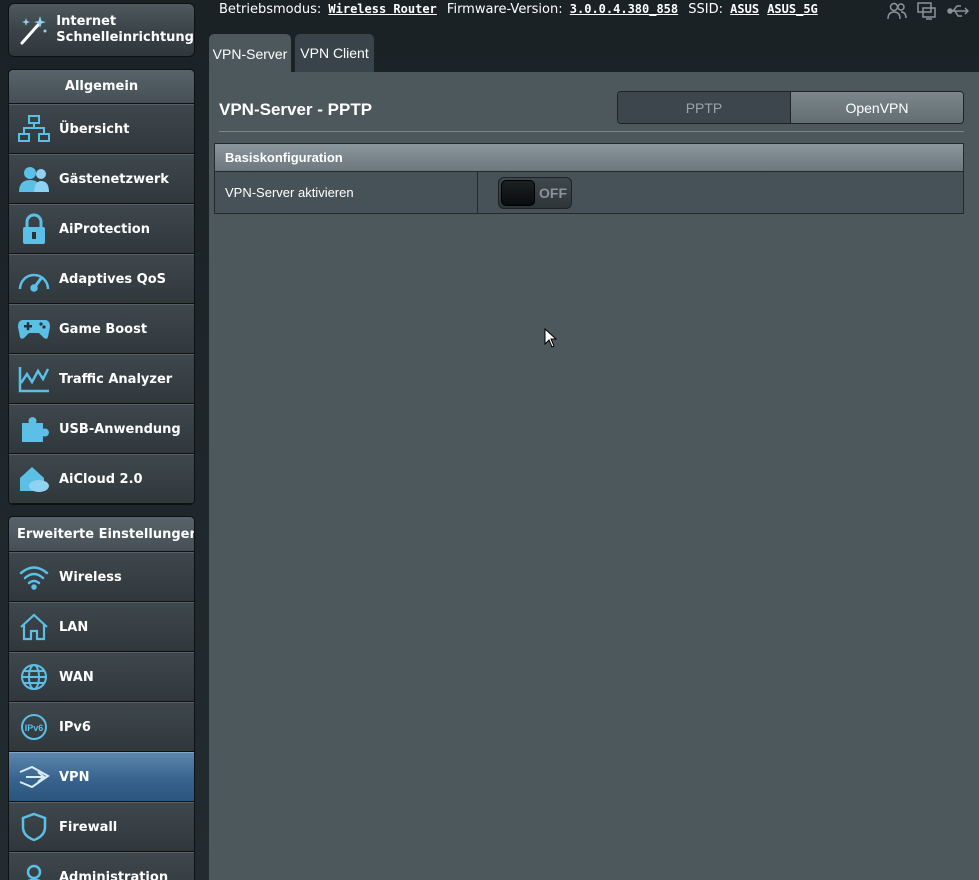  I want to click on vpn-server-toggle: OFF, so click(535, 192).